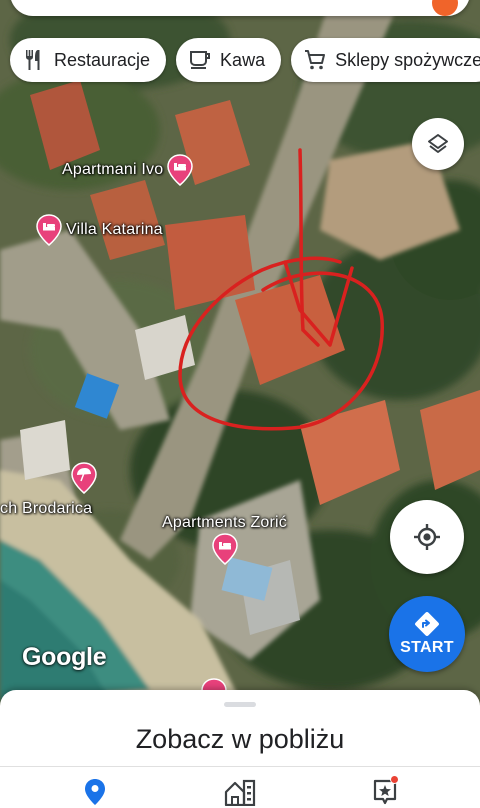  I want to click on sheet-title: Zobacz w pobliżu, so click(240, 739).